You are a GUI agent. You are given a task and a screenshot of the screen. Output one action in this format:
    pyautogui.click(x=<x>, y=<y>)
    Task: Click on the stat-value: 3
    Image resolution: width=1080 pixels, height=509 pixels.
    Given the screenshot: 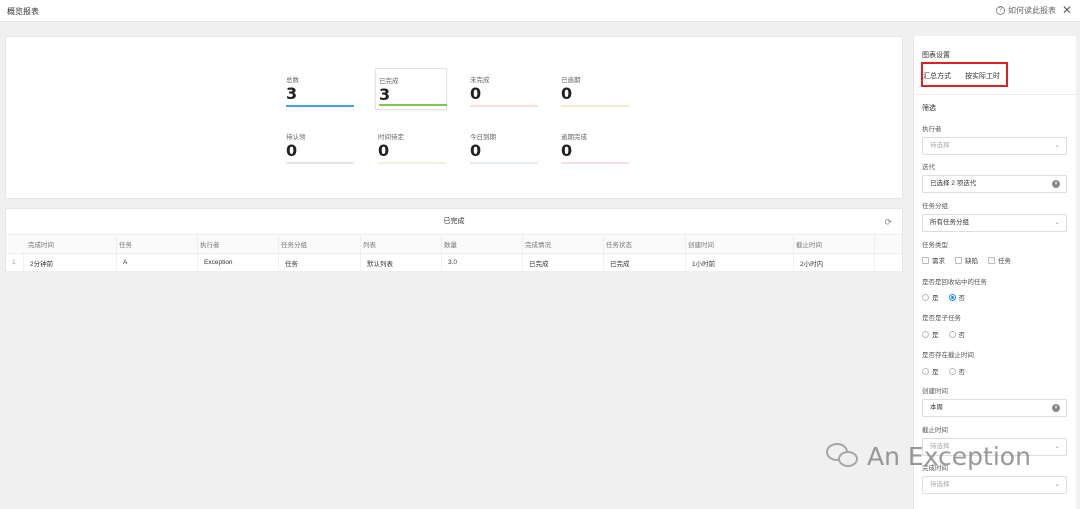 What is the action you would take?
    pyautogui.click(x=292, y=93)
    